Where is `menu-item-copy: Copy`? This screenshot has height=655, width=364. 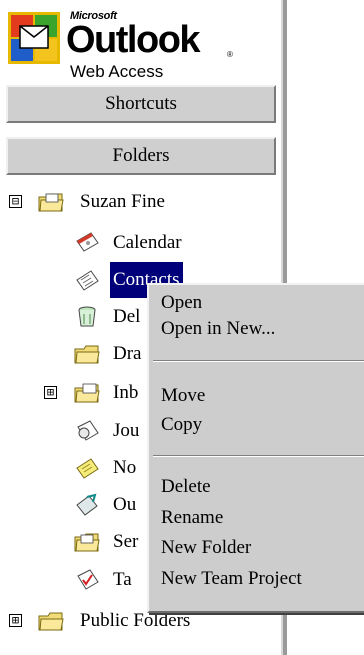
menu-item-copy: Copy is located at coordinates (181, 425).